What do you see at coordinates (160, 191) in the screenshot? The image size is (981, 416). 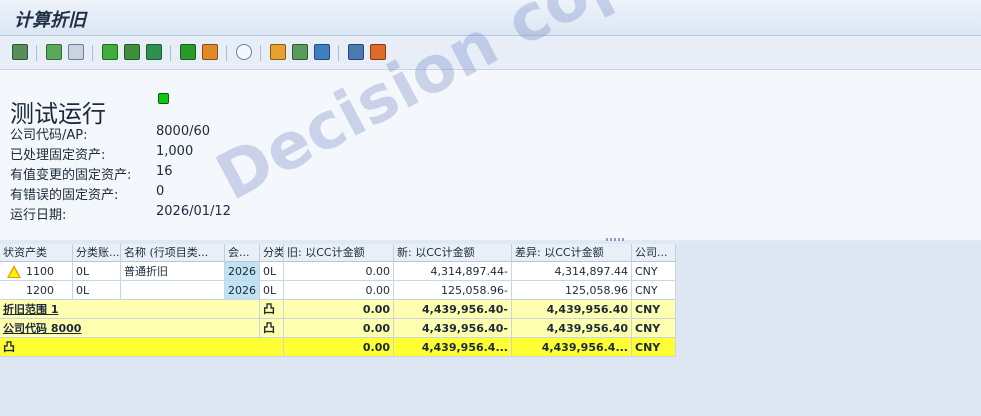 I see `value-error-assets: 0` at bounding box center [160, 191].